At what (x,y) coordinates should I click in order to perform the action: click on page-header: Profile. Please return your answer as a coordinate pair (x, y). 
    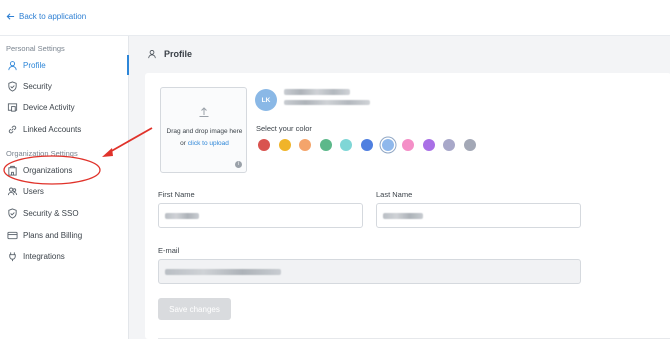
    Looking at the image, I should click on (399, 54).